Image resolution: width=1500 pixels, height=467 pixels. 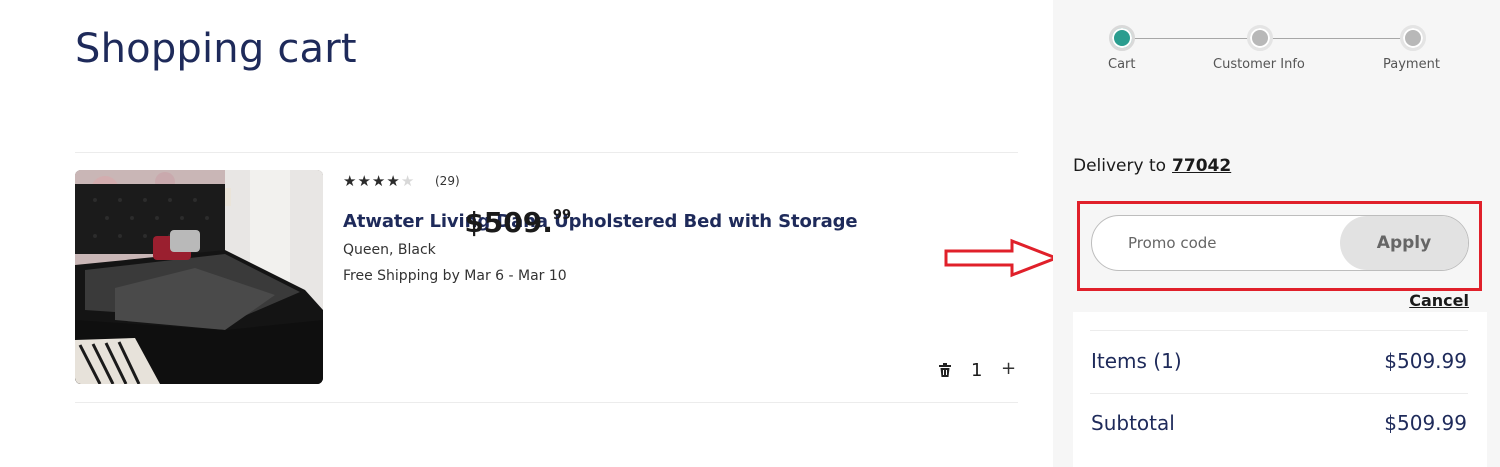 I want to click on delivery-info: Delivery to 77042, so click(x=1152, y=166).